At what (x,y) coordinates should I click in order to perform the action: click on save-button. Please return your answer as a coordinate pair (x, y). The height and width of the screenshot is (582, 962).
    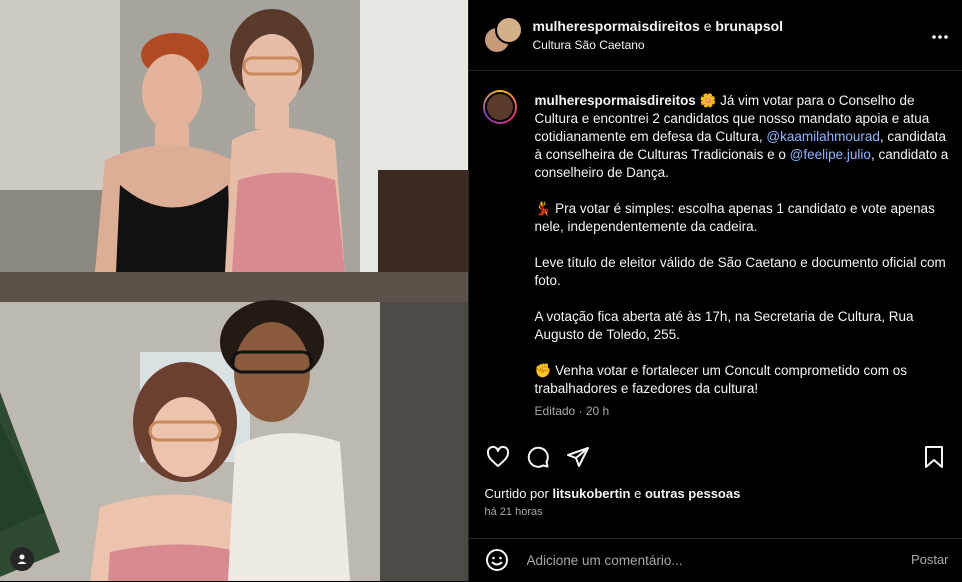
    Looking at the image, I should click on (934, 457).